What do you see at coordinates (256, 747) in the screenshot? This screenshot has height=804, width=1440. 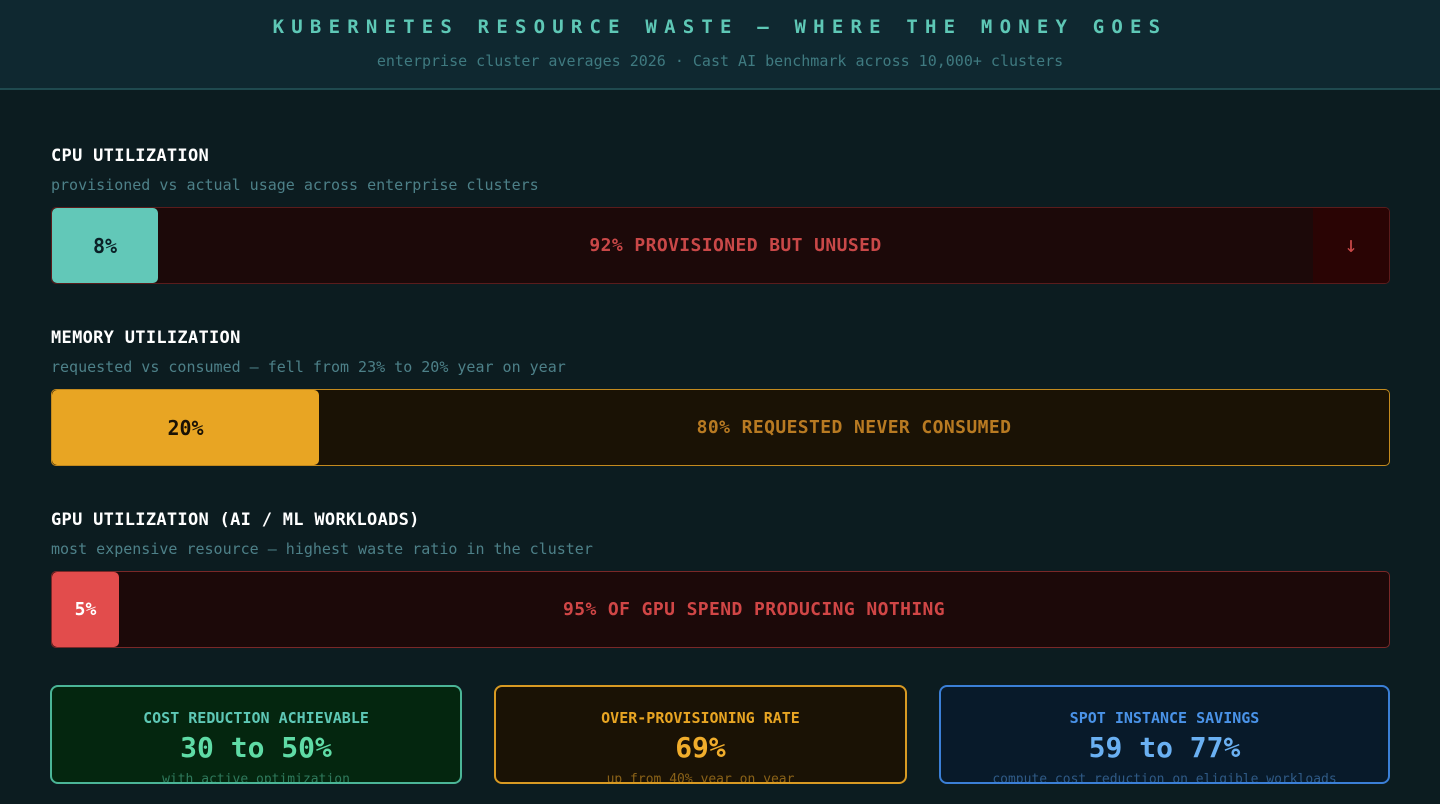 I see `cost-reduction-value: 30 to 50%` at bounding box center [256, 747].